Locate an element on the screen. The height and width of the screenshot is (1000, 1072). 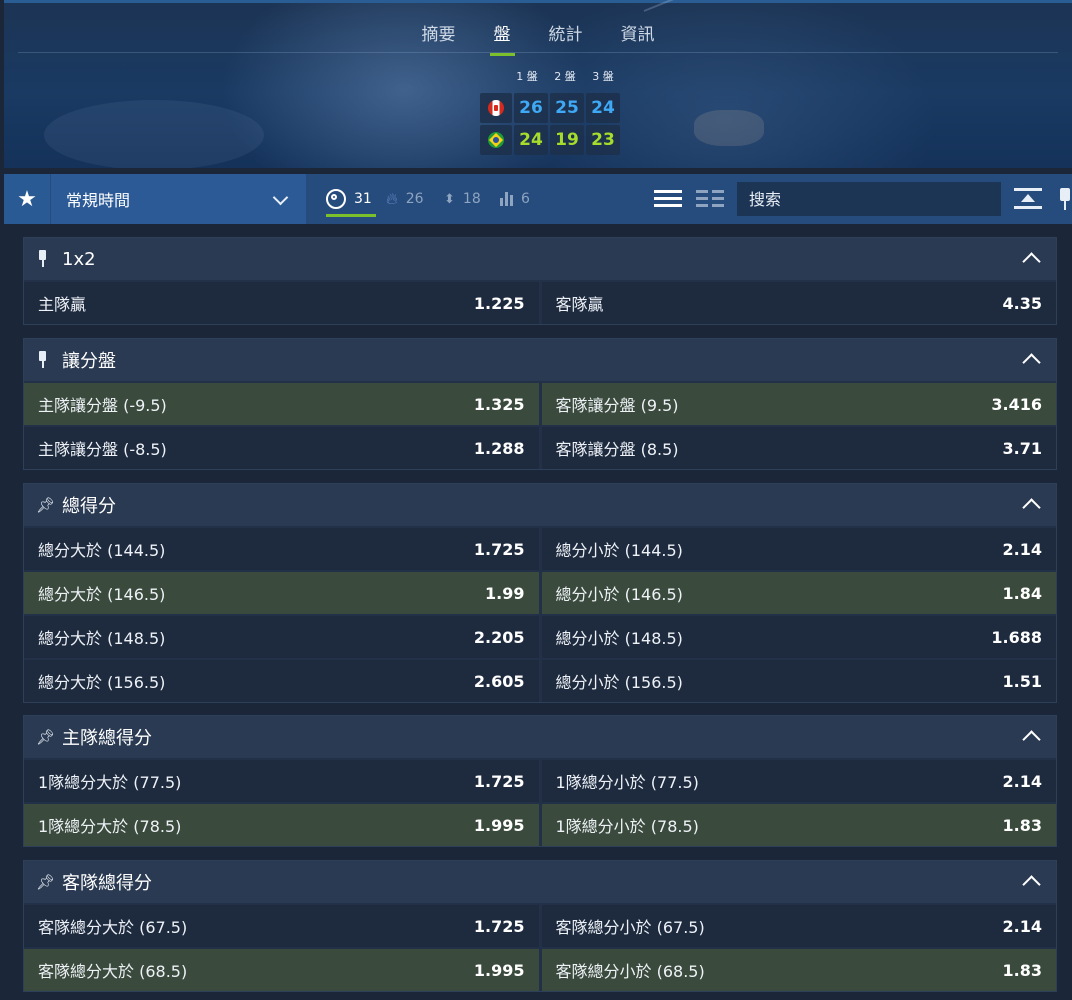
odds-value: 1.84 is located at coordinates (1022, 593).